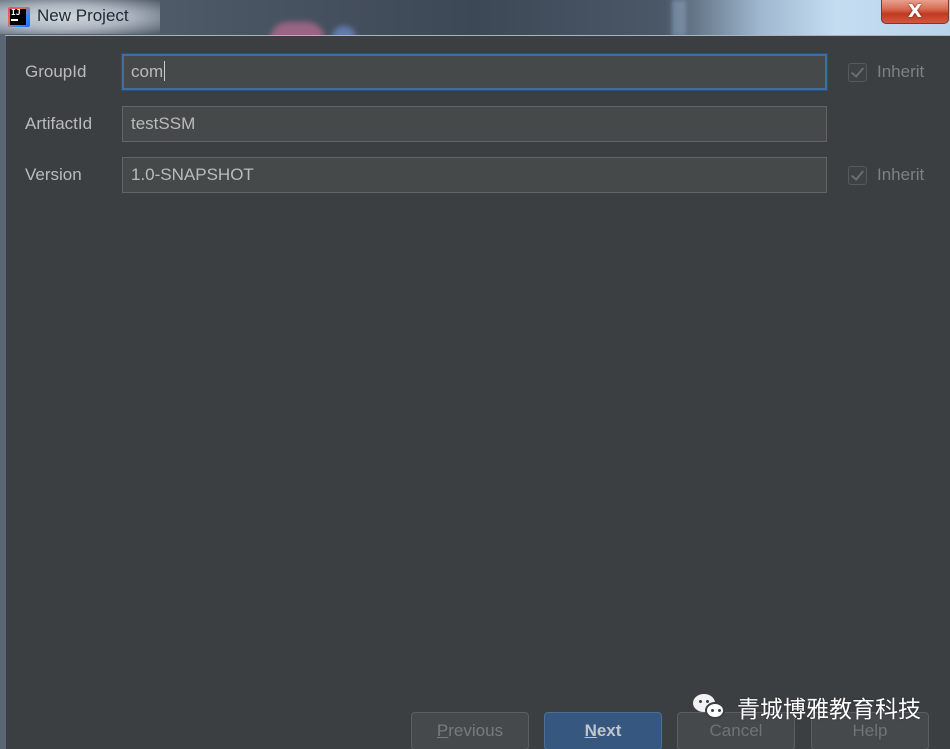 The height and width of the screenshot is (749, 950). What do you see at coordinates (829, 710) in the screenshot?
I see `watermark-text: 青城博雅教育科技` at bounding box center [829, 710].